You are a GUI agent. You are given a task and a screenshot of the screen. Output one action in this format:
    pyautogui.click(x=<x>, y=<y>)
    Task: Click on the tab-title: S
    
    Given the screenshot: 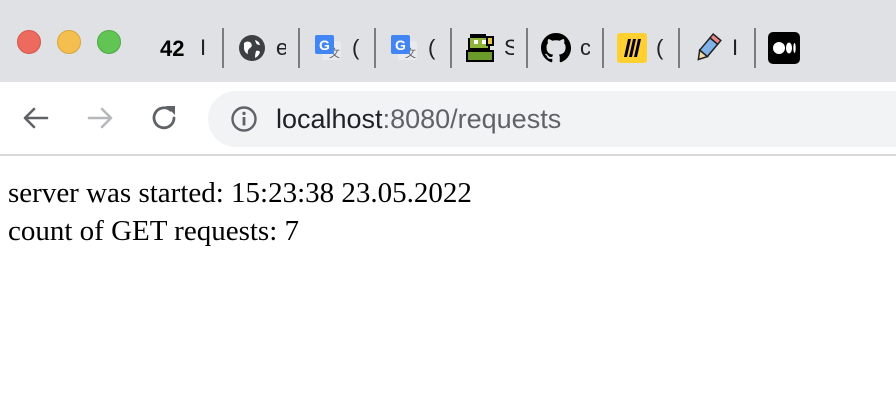 What is the action you would take?
    pyautogui.click(x=509, y=47)
    